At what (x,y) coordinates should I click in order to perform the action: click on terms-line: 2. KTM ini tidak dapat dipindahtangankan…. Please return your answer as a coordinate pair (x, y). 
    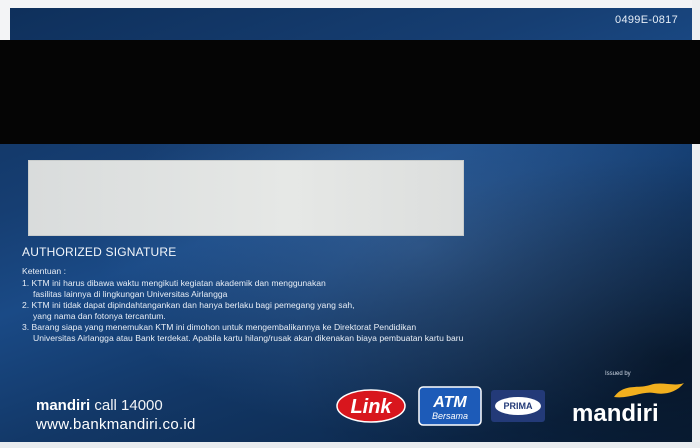
    Looking at the image, I should click on (188, 305).